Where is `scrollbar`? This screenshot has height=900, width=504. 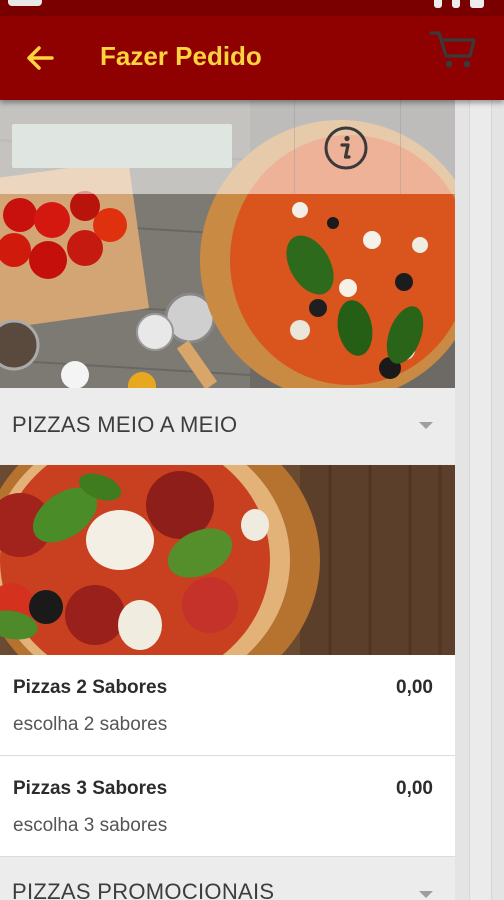 scrollbar is located at coordinates (479, 500).